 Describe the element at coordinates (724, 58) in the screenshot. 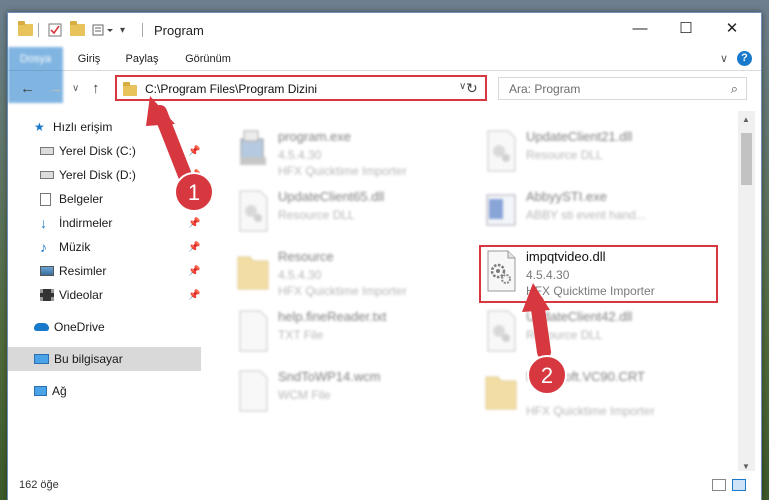

I see `expand-ribbon-icon: ∨` at that location.